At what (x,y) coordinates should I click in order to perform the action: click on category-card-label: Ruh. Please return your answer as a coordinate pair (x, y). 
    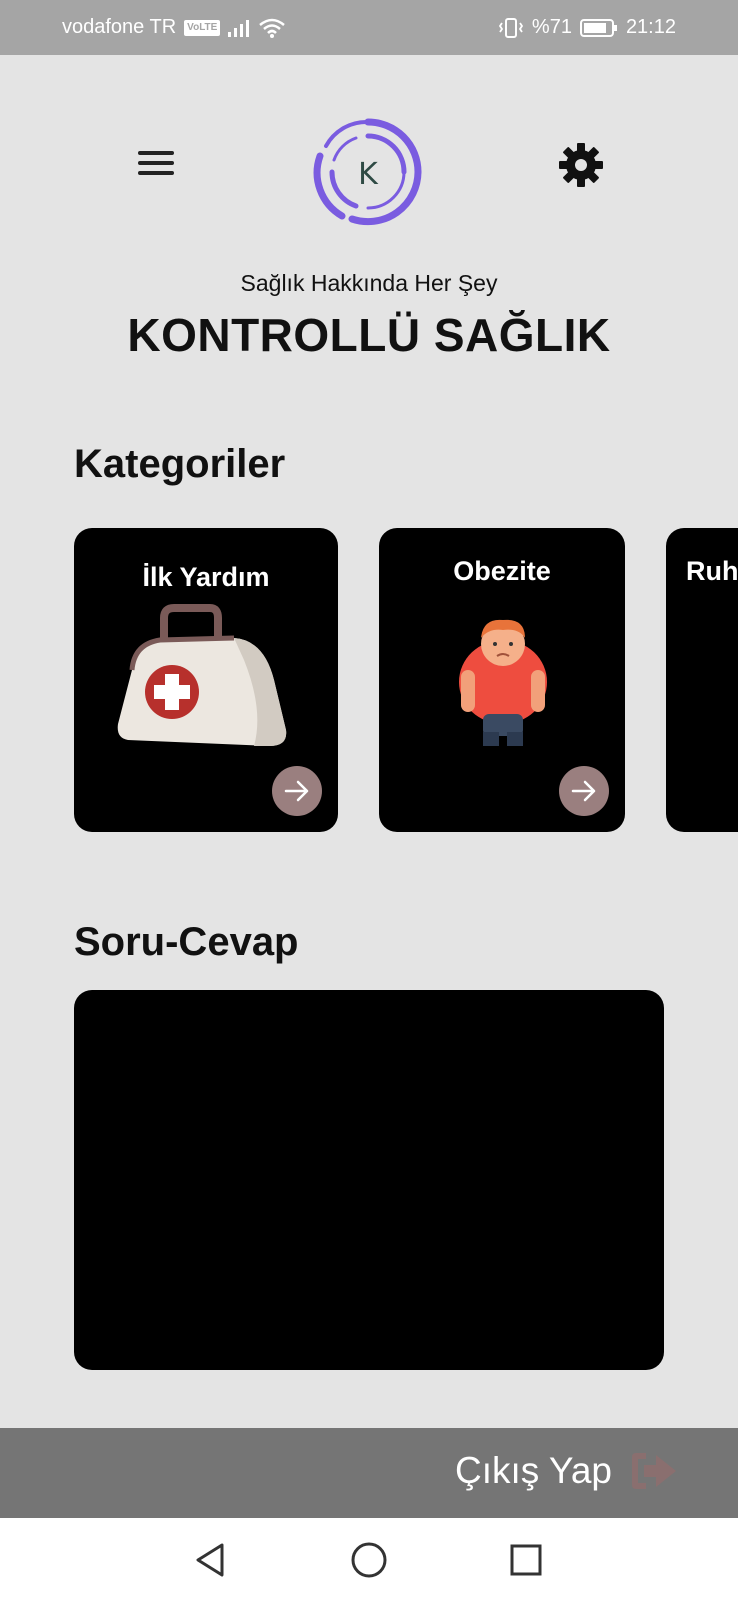
    Looking at the image, I should click on (712, 571).